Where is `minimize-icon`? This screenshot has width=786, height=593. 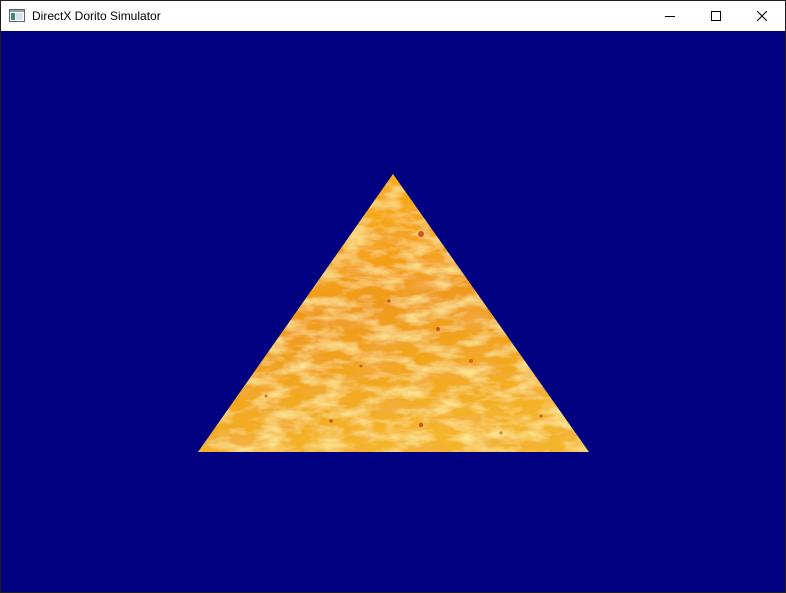
minimize-icon is located at coordinates (670, 16).